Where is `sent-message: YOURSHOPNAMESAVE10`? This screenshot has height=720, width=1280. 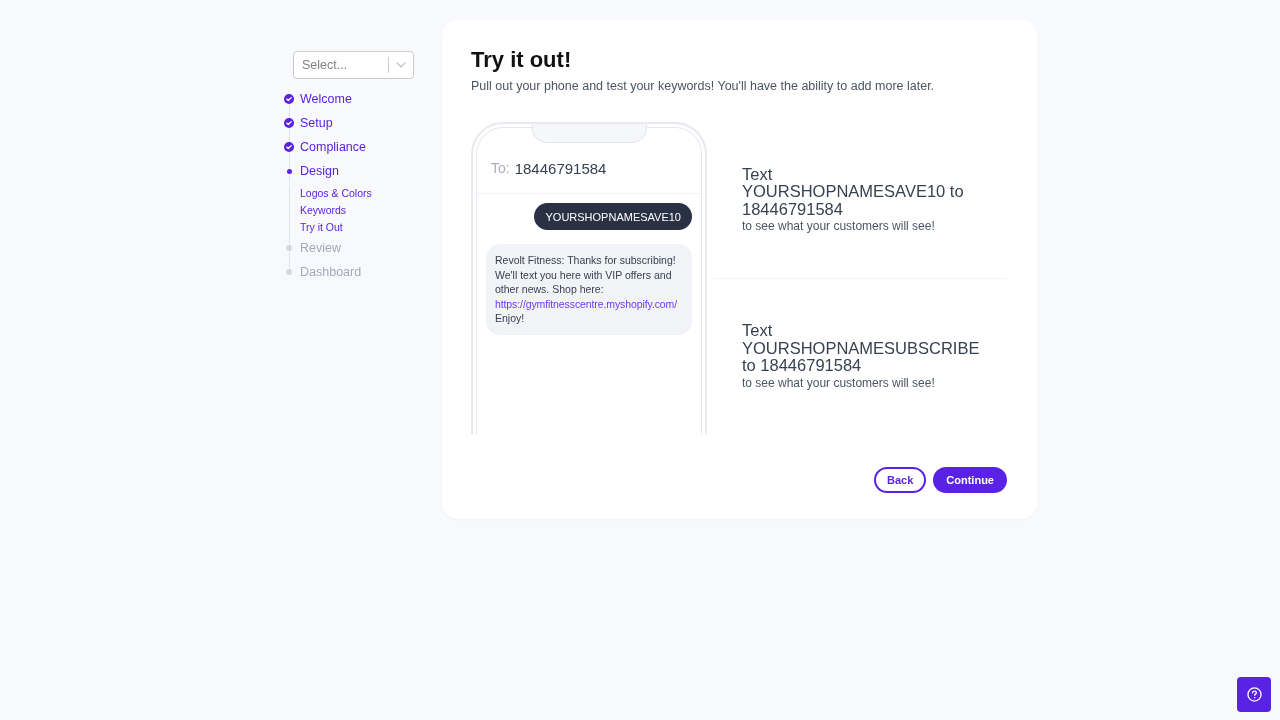
sent-message: YOURSHOPNAMESAVE10 is located at coordinates (613, 216).